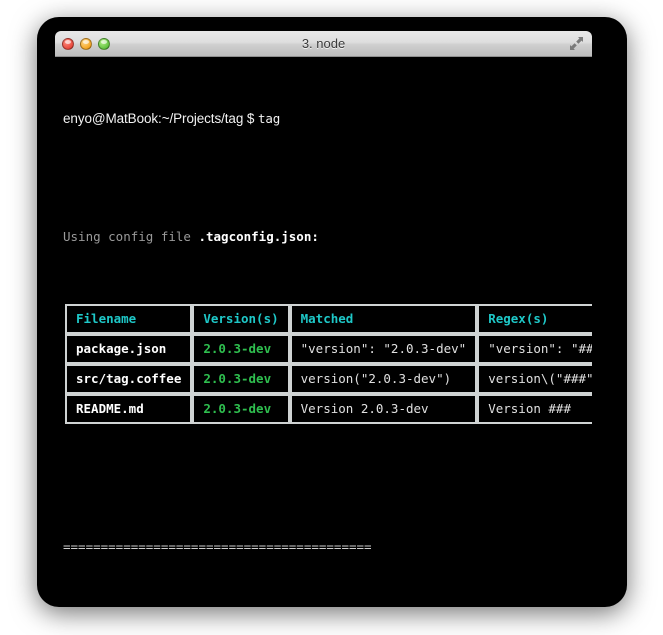  Describe the element at coordinates (110, 408) in the screenshot. I see `cell-filename: README.md` at that location.